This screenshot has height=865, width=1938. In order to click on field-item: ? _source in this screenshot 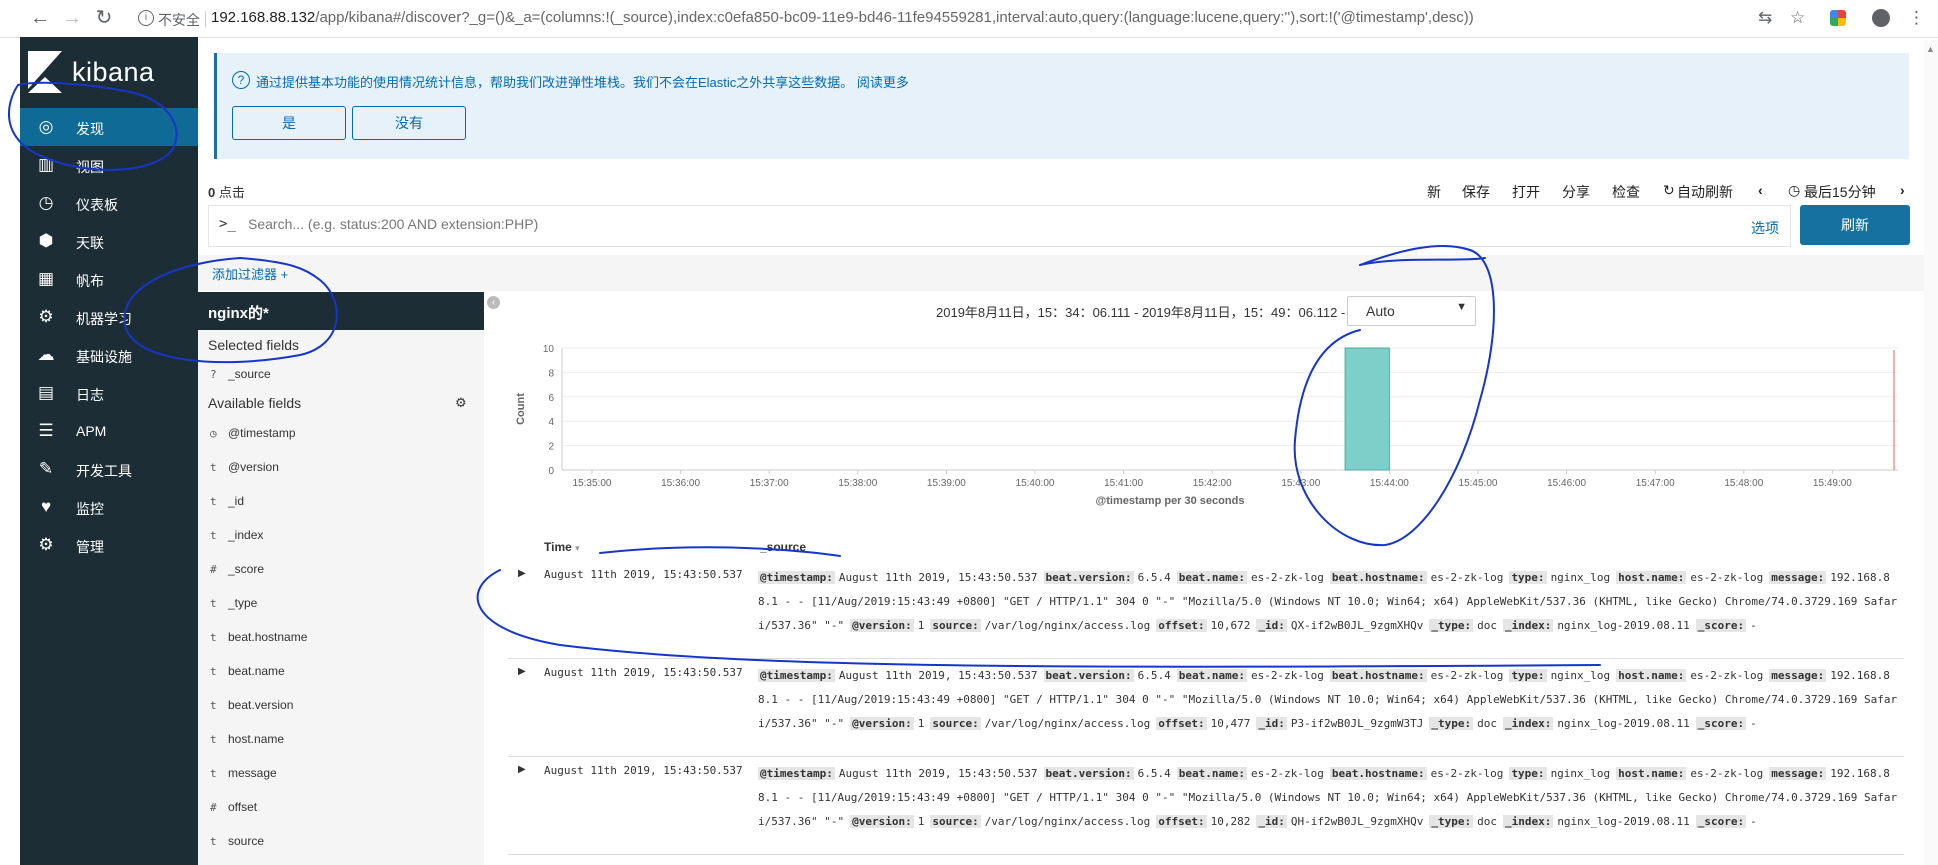, I will do `click(240, 374)`.